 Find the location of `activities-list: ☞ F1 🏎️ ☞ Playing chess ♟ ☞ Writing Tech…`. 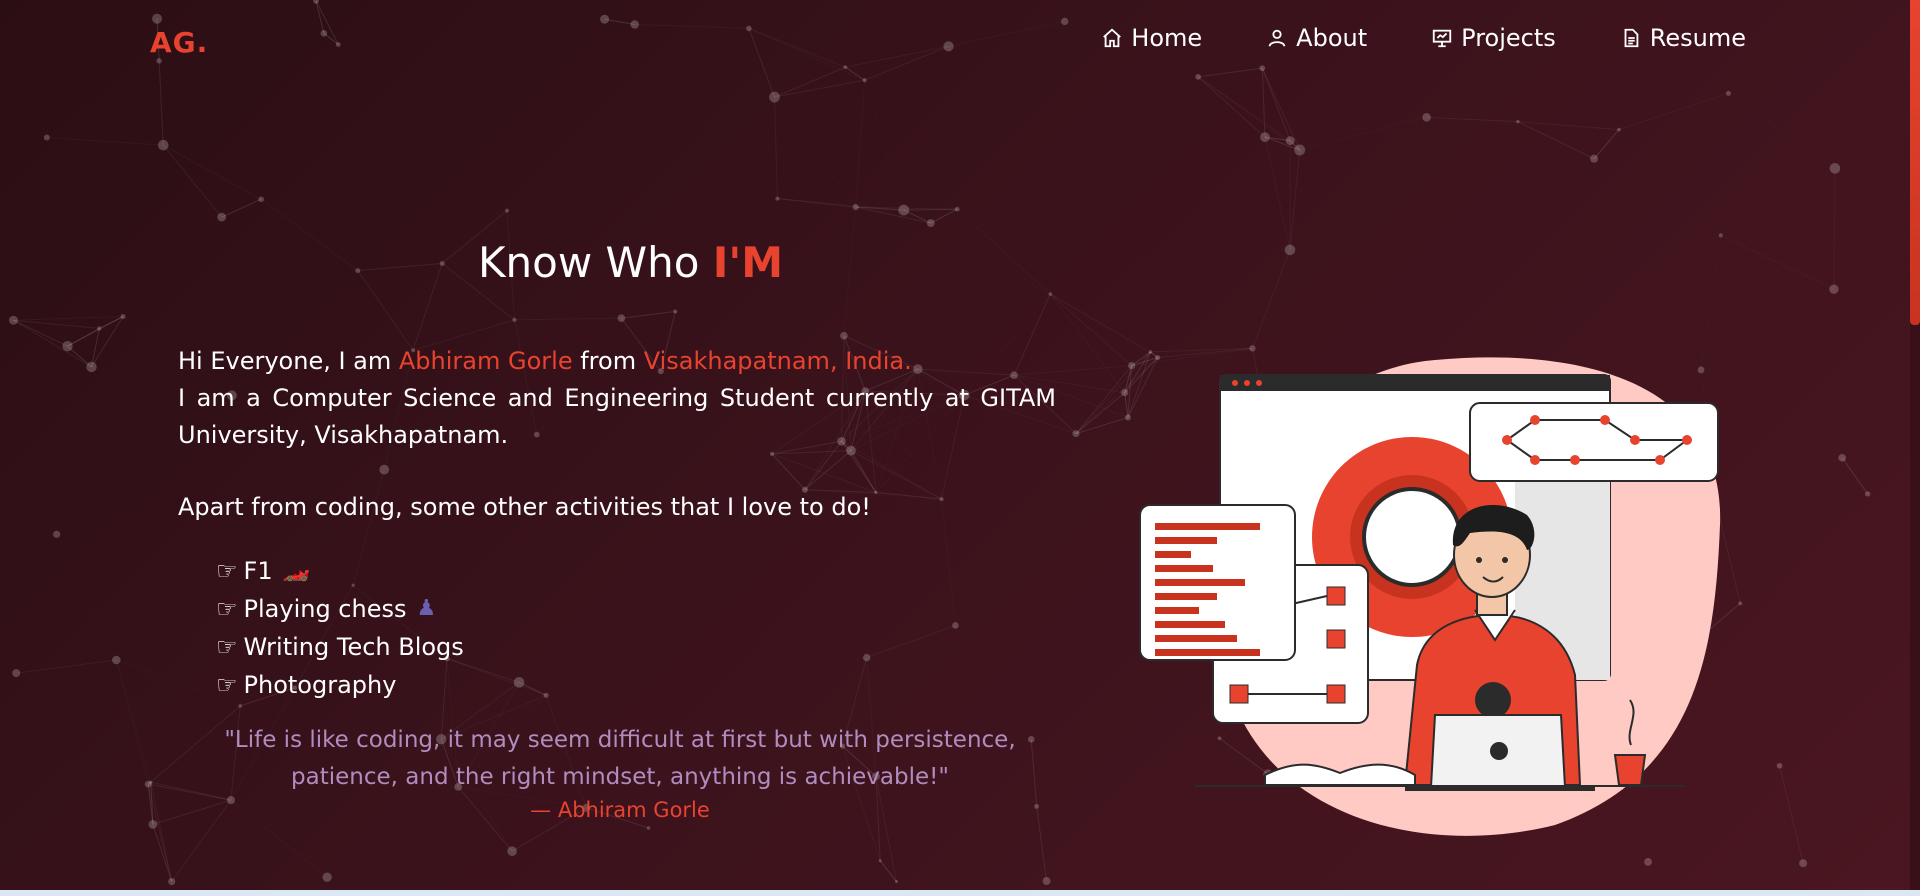

activities-list: ☞ F1 🏎️ ☞ Playing chess ♟ ☞ Writing Tech… is located at coordinates (340, 628).